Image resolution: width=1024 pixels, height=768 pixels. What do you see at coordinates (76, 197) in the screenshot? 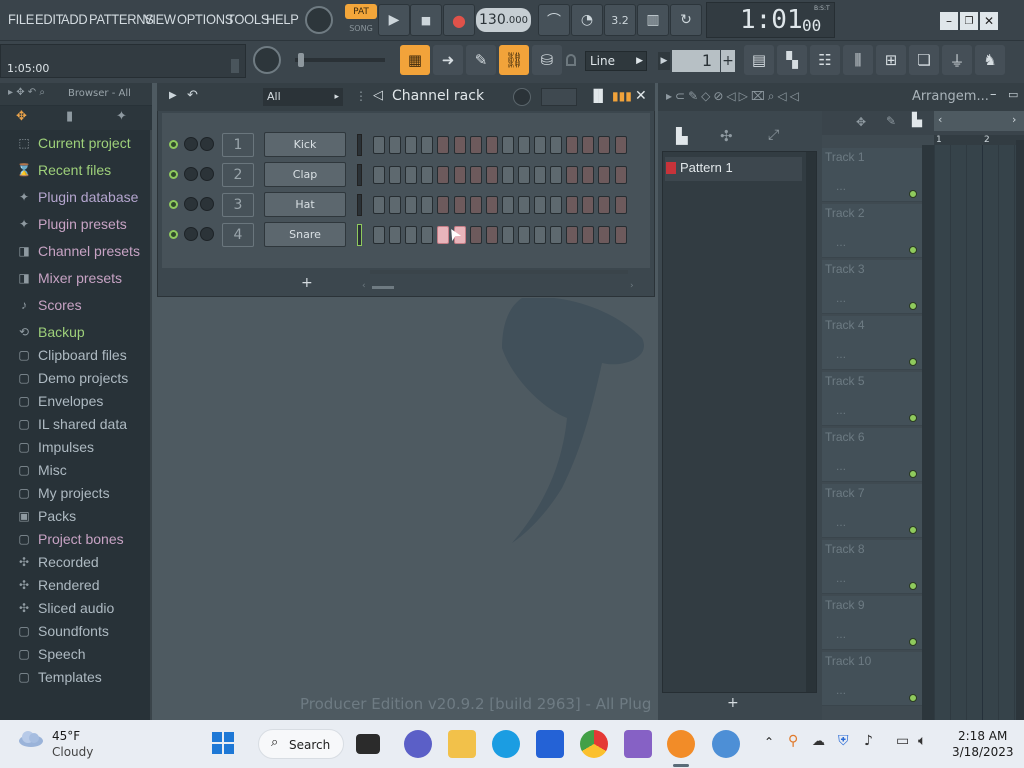
I see `browser-item: ✦ Plugin database` at bounding box center [76, 197].